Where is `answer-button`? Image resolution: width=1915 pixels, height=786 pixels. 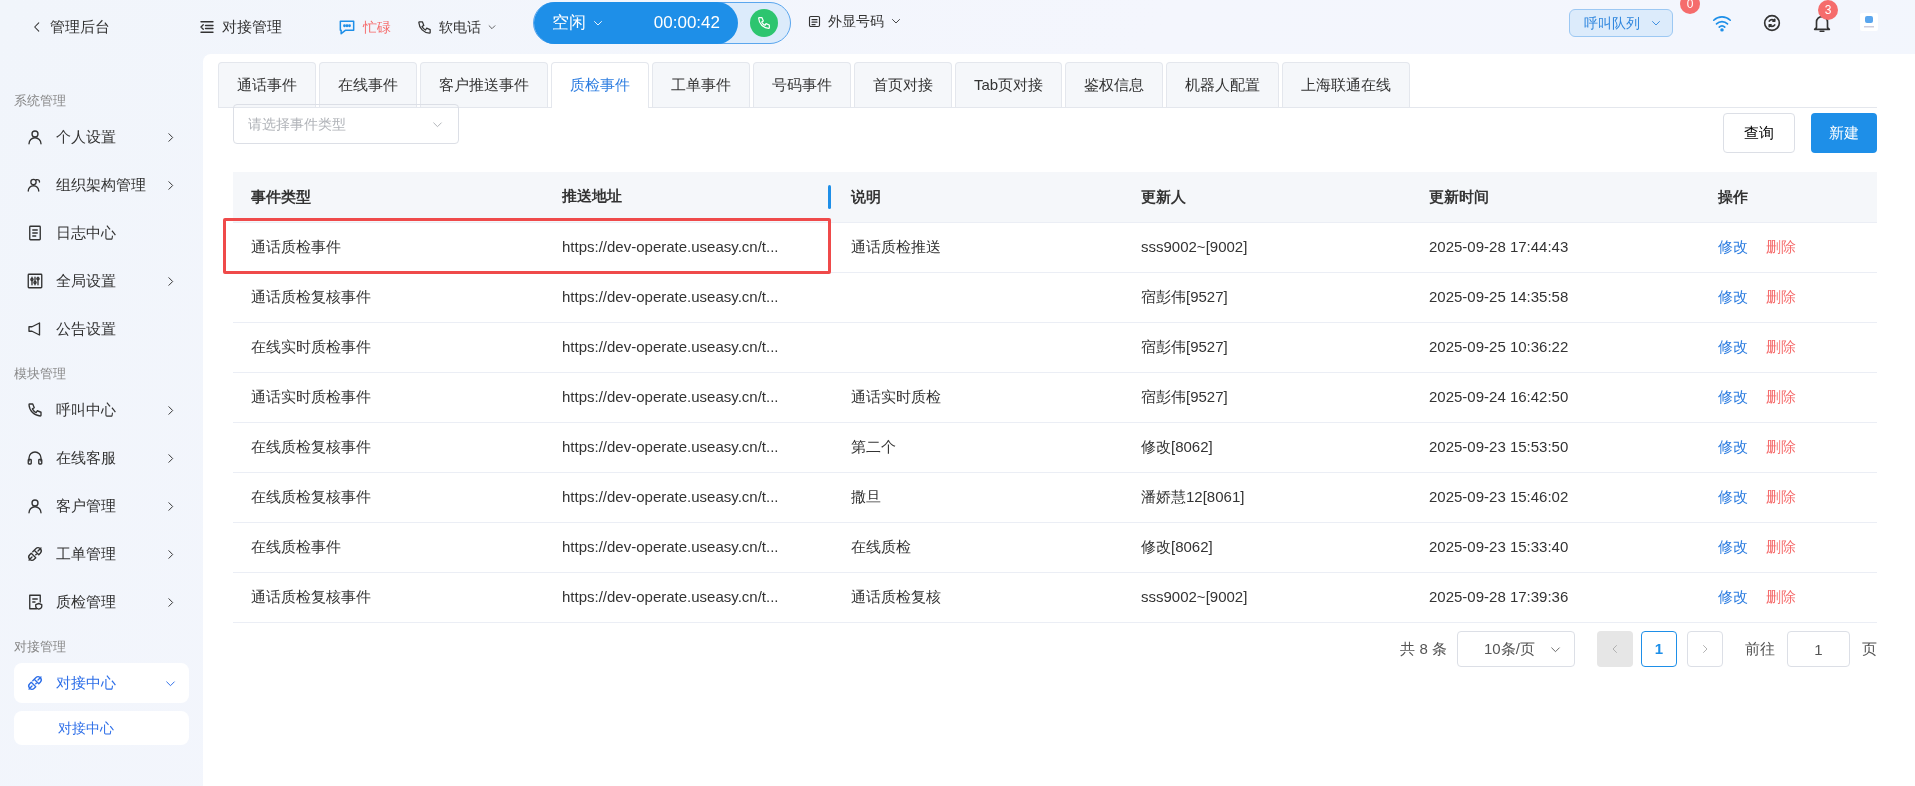
answer-button is located at coordinates (764, 23).